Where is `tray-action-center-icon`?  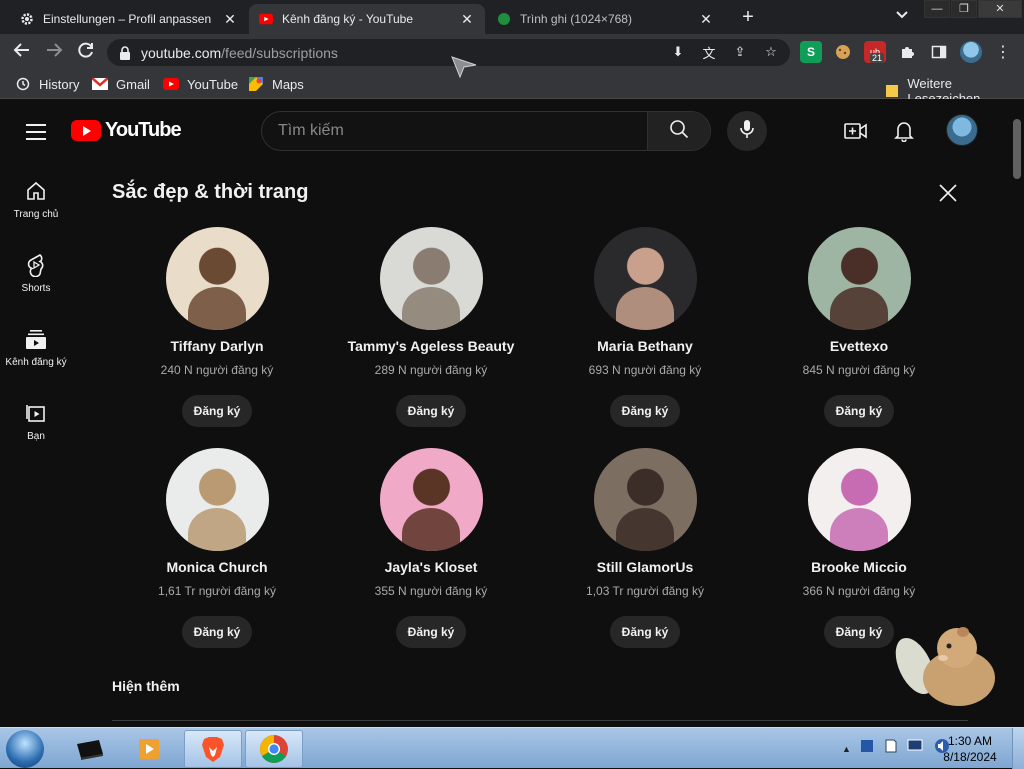
tray-action-center-icon is located at coordinates (891, 748).